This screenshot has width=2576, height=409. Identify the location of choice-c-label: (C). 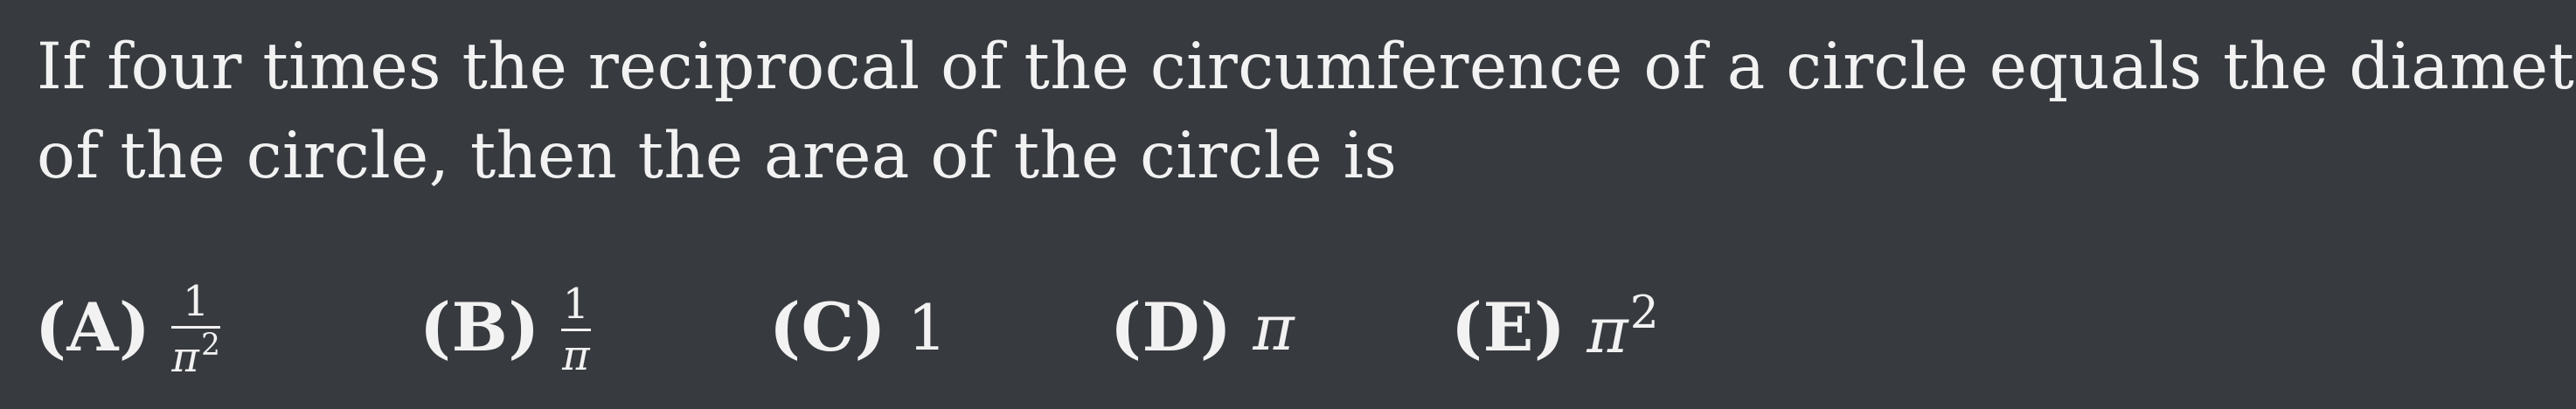
(827, 327).